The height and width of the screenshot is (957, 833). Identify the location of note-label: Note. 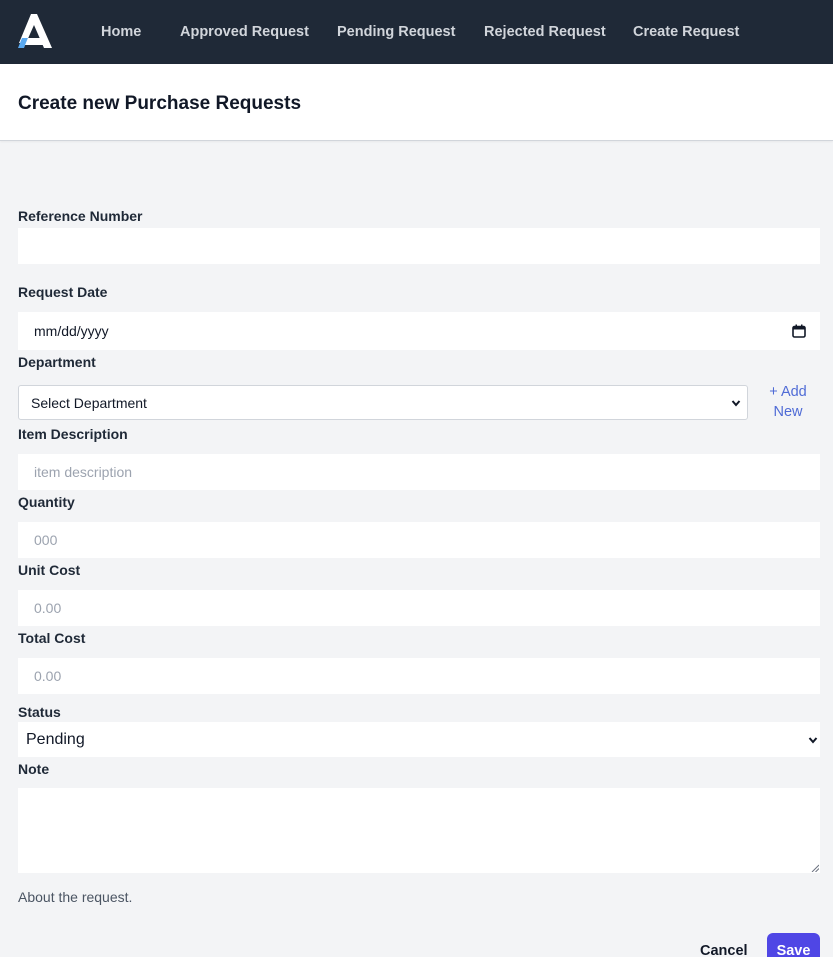
(34, 769).